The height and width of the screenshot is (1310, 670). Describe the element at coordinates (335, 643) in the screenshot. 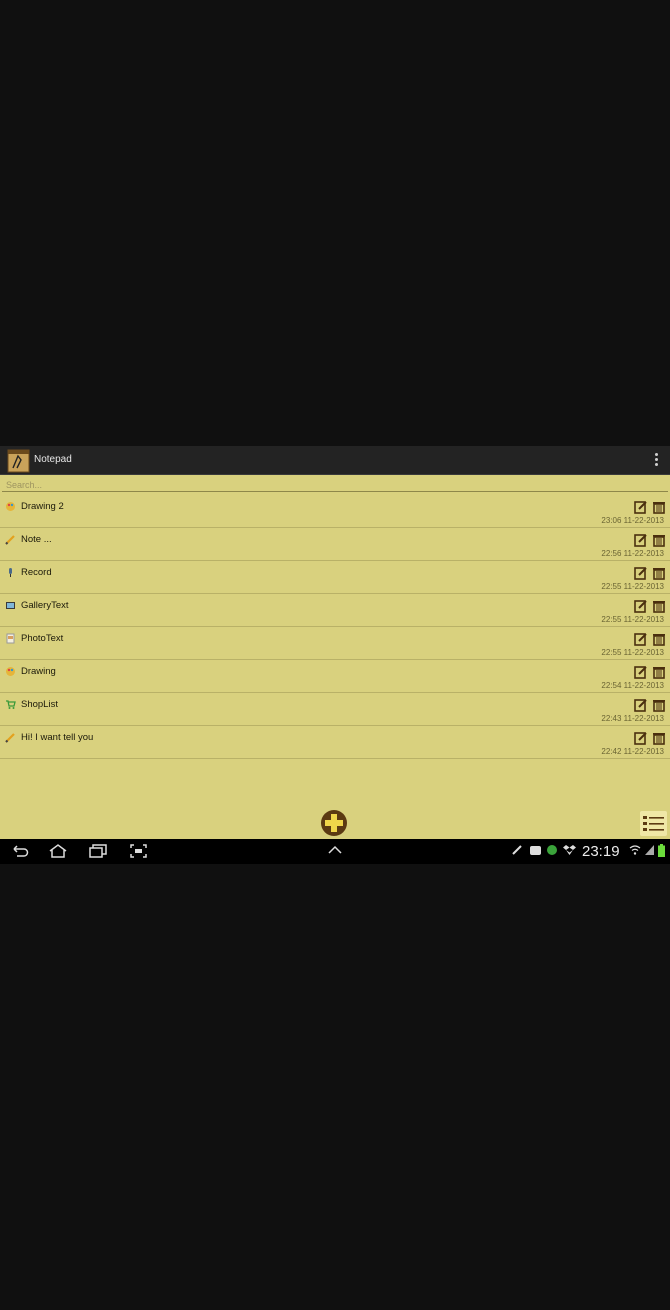

I see `note-row: PhotoText 22:55 11-22-2013` at that location.